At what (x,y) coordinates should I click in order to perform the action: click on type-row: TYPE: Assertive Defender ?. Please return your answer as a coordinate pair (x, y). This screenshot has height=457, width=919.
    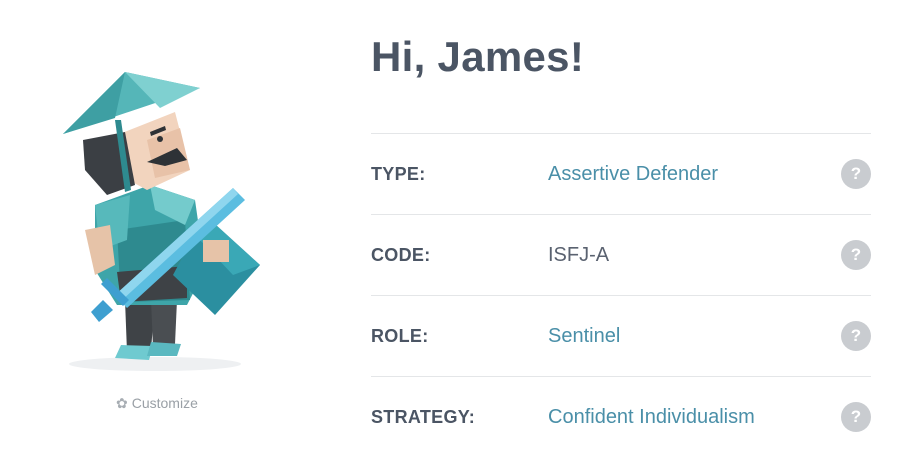
    Looking at the image, I should click on (621, 173).